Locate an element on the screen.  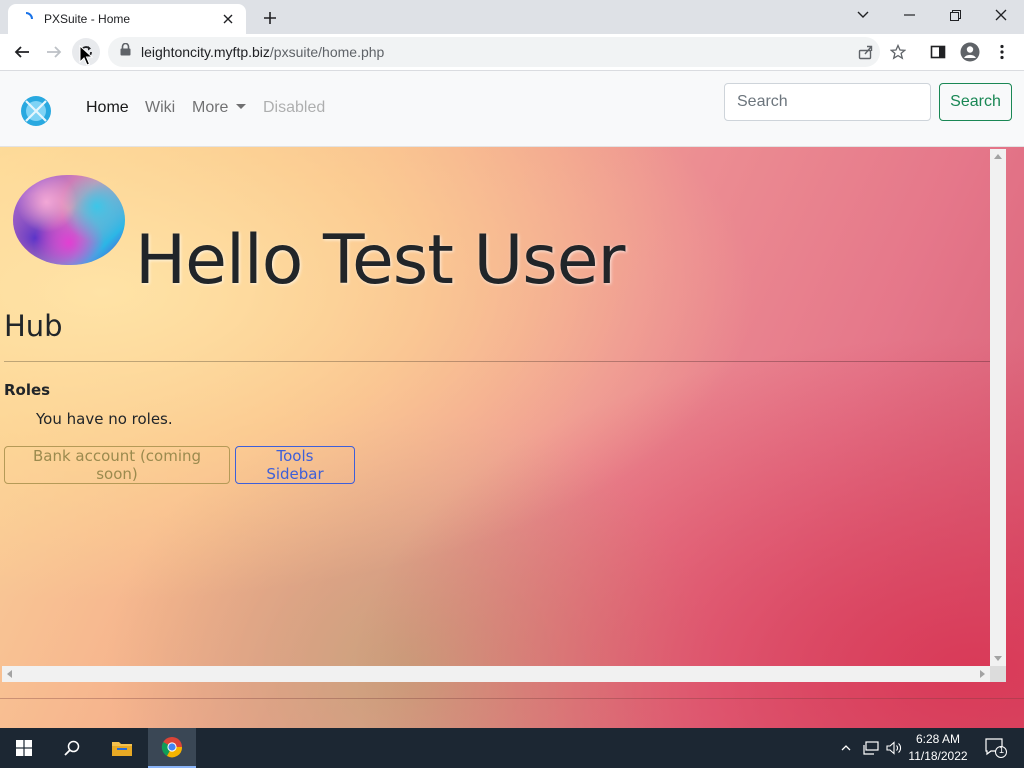
hub-heading: Hub is located at coordinates (33, 326).